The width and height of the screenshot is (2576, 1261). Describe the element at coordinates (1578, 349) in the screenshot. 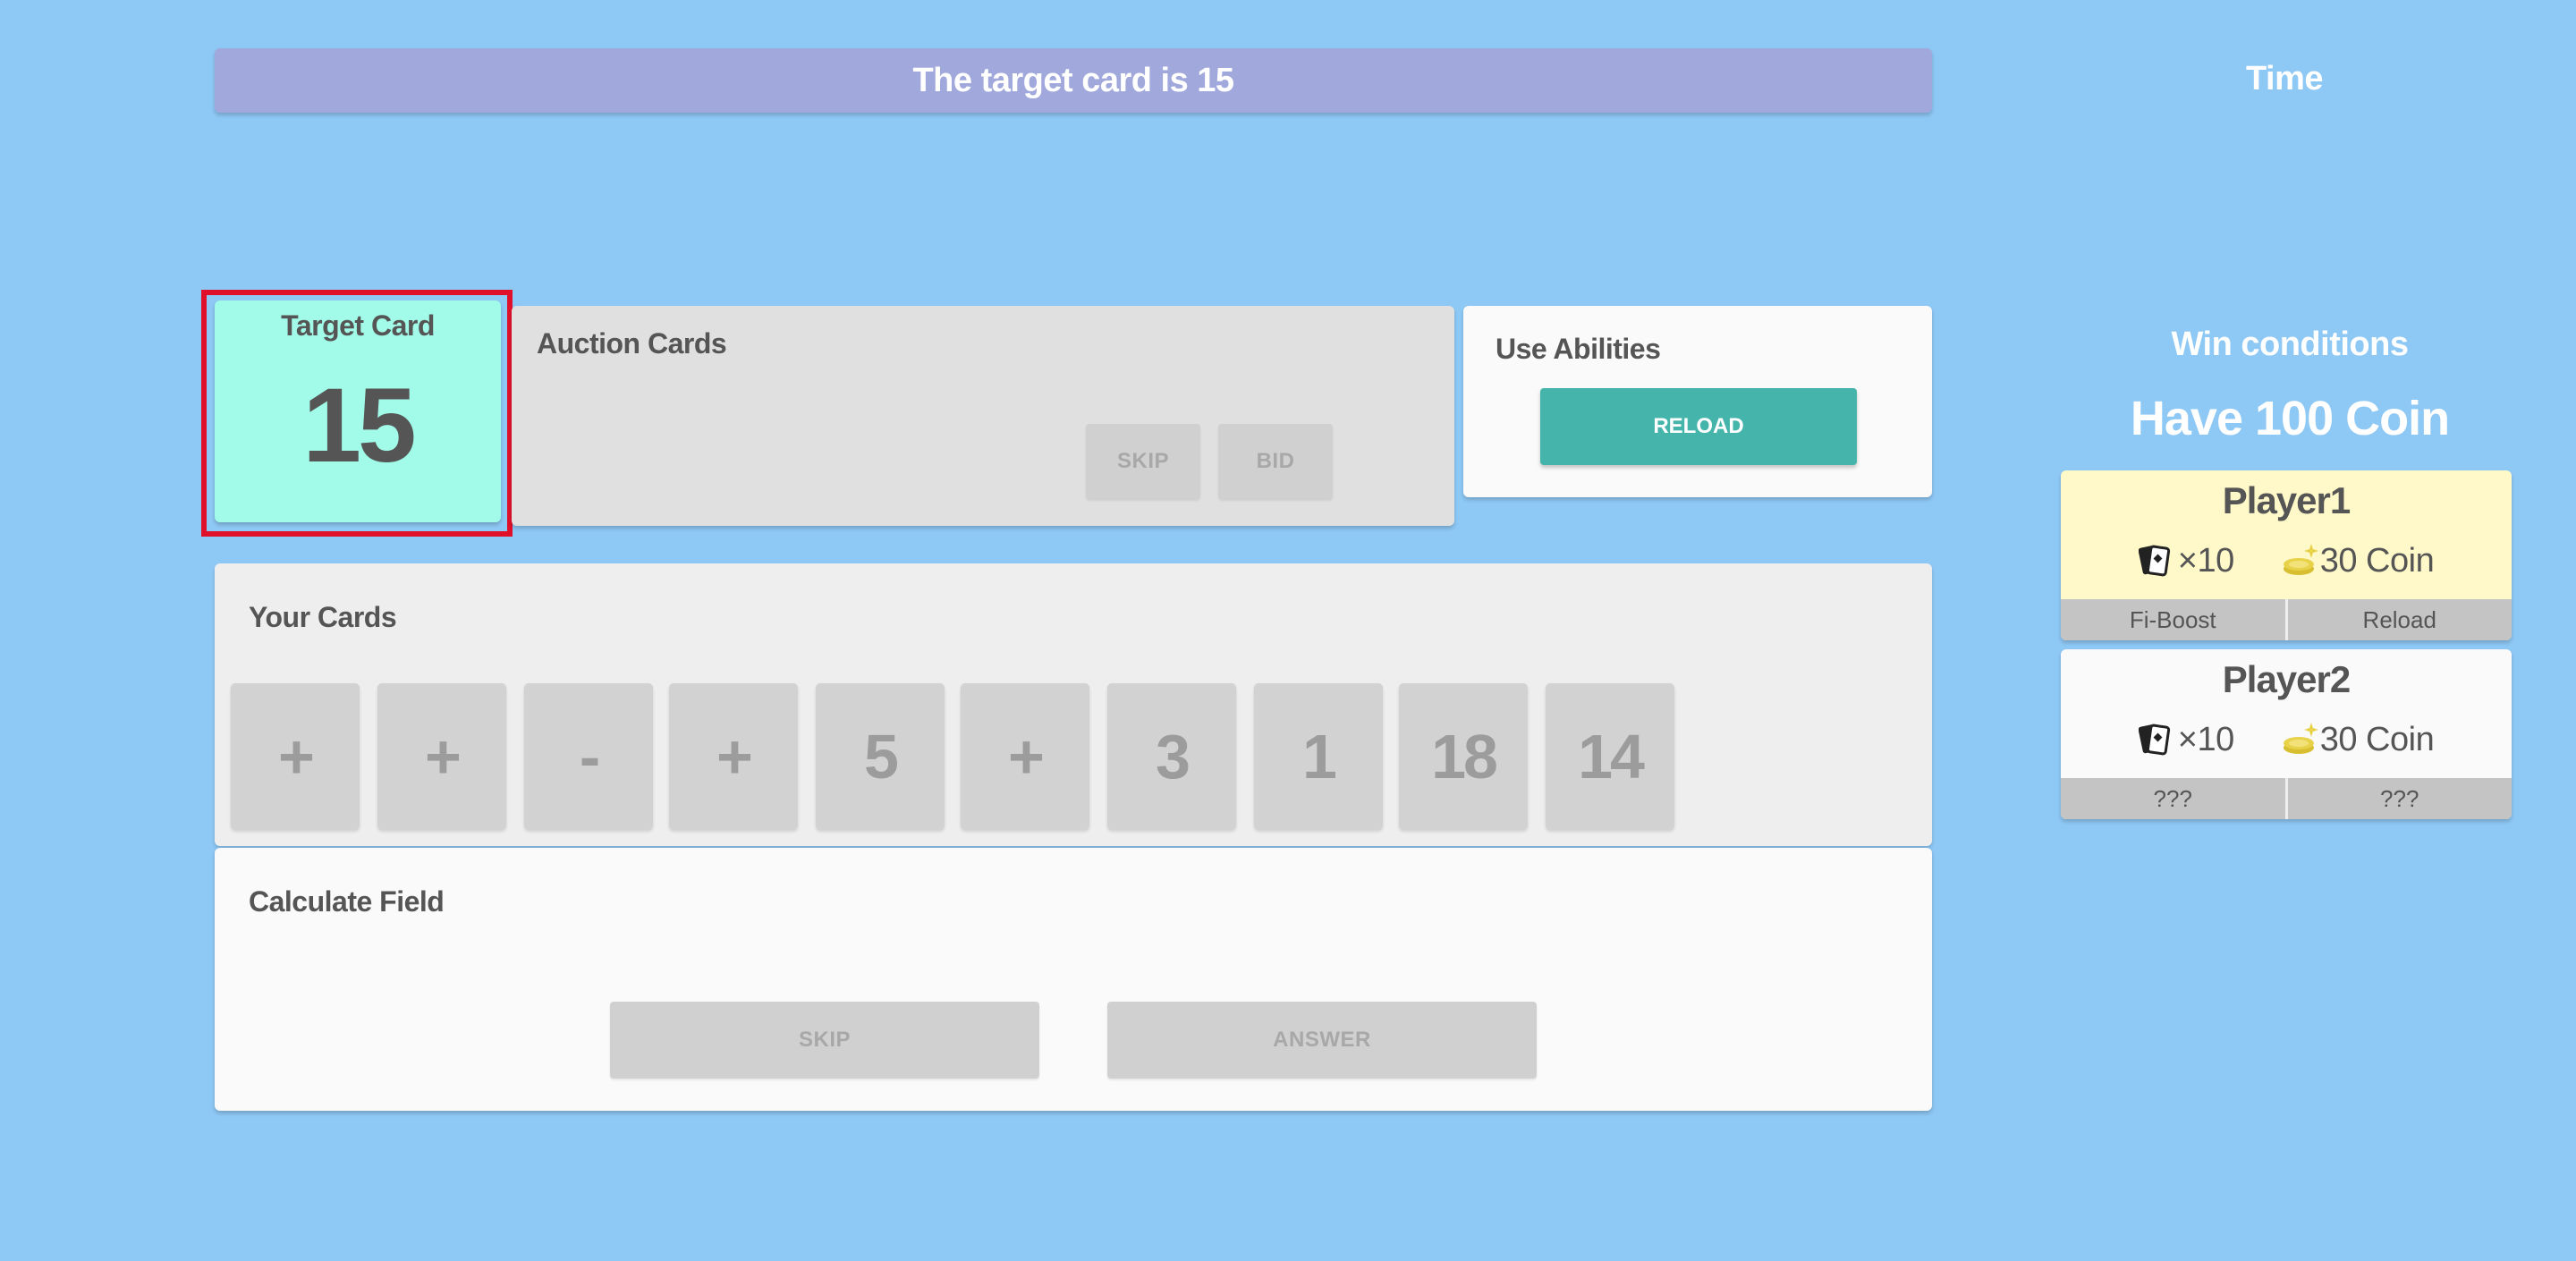

I see `abilities-title: Use Abilities` at that location.